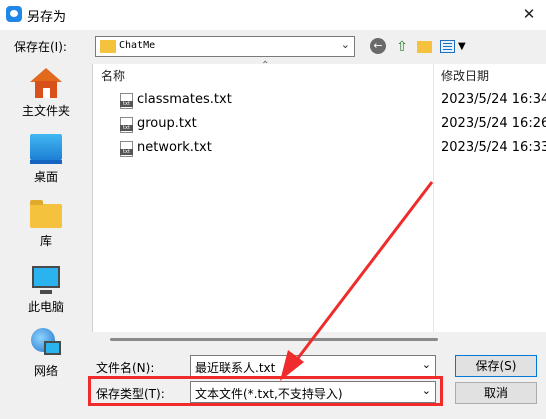  I want to click on annotation-highlight-box, so click(265, 391).